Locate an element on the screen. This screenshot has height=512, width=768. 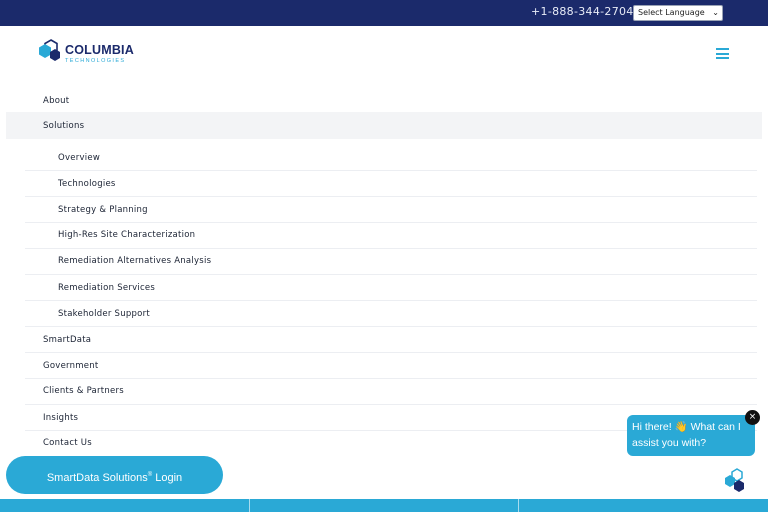
footer-band is located at coordinates (384, 505).